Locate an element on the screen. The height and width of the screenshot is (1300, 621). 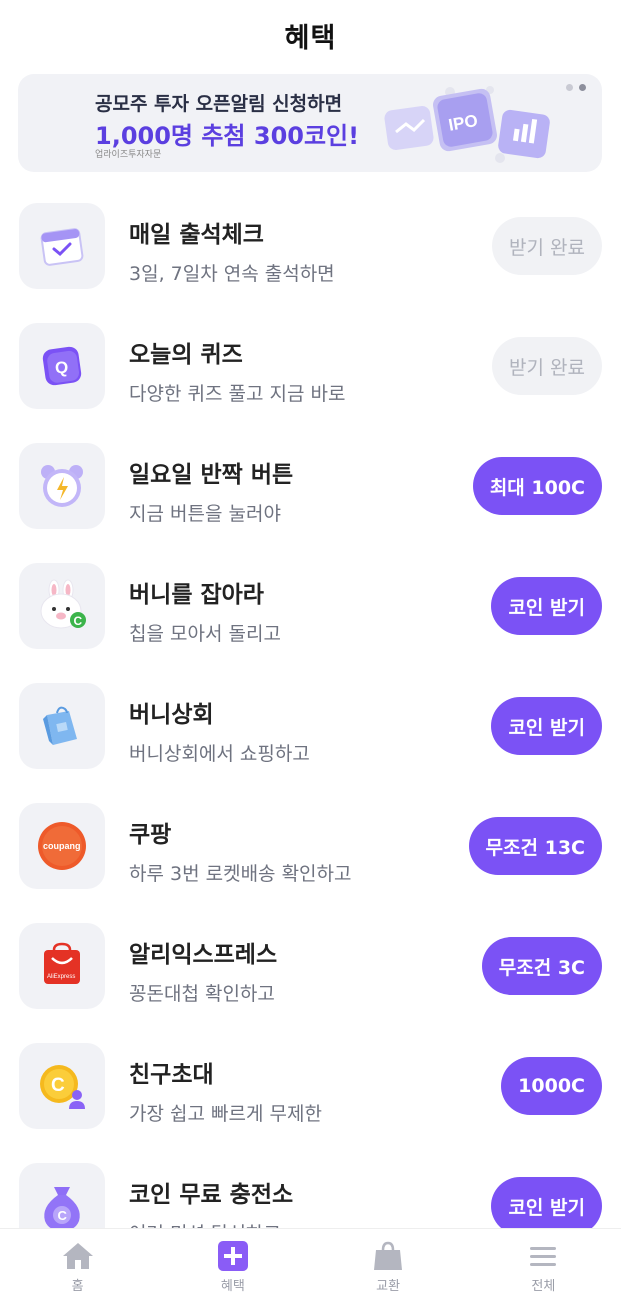
ipo-illustration-icon: IPO is located at coordinates (467, 124).